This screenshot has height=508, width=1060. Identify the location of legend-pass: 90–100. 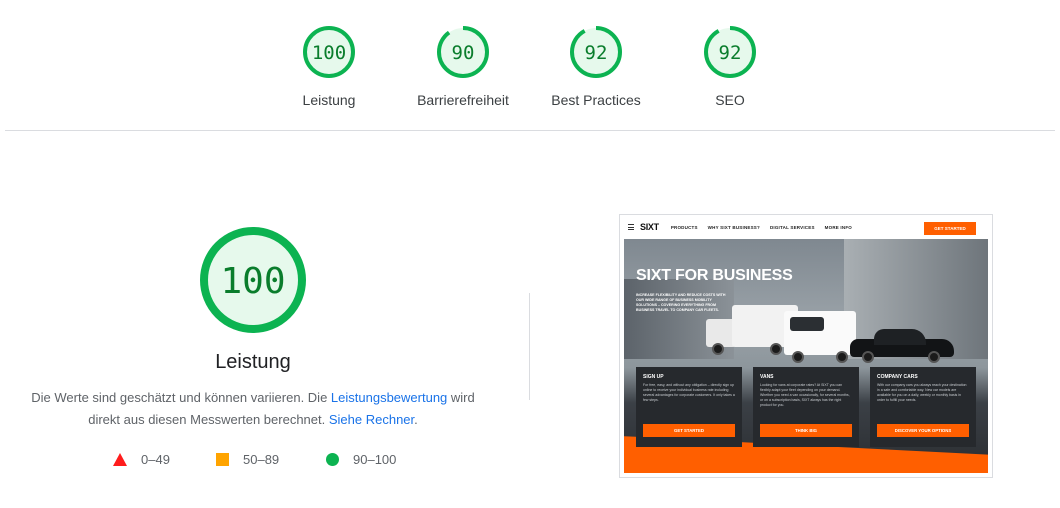
(361, 459).